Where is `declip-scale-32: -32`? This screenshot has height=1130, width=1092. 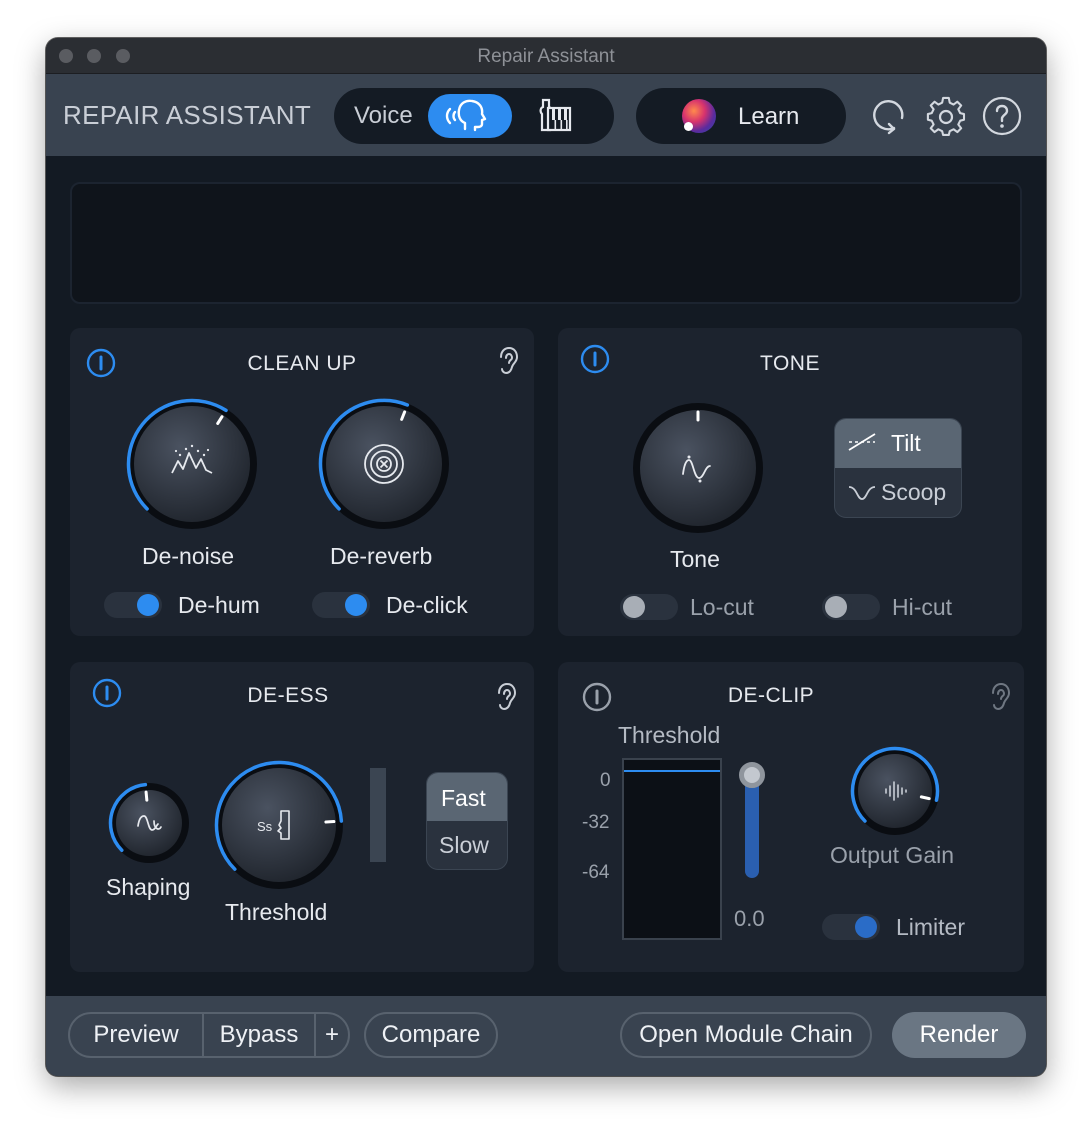
declip-scale-32: -32 is located at coordinates (596, 822).